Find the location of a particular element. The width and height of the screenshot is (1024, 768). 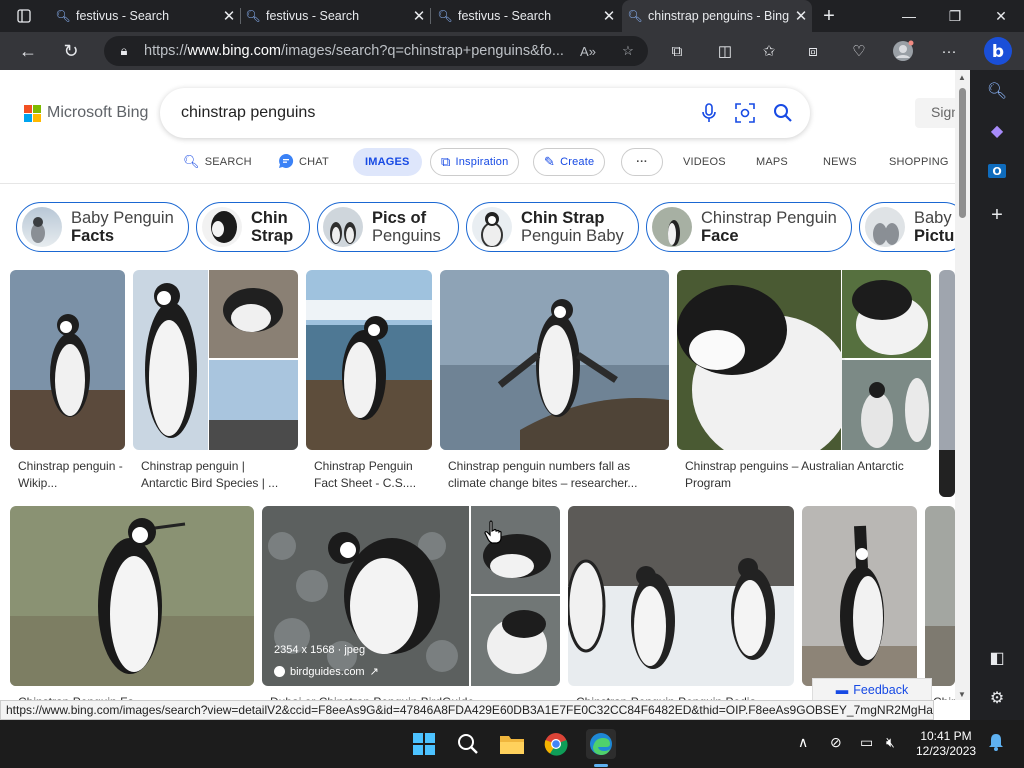

back-icon: ← is located at coordinates (28, 51).